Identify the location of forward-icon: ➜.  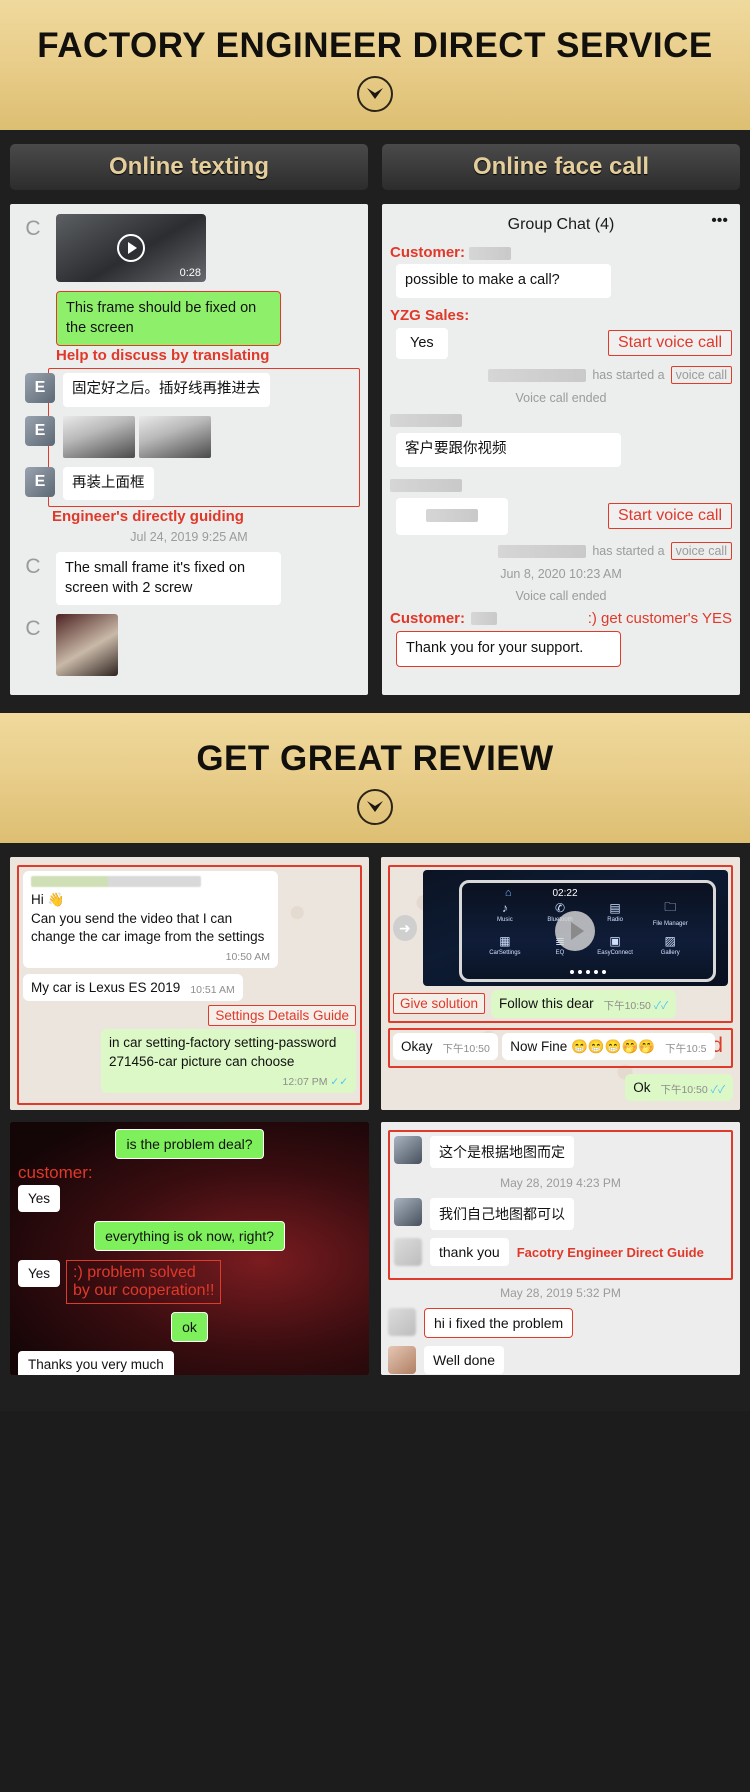
(405, 928).